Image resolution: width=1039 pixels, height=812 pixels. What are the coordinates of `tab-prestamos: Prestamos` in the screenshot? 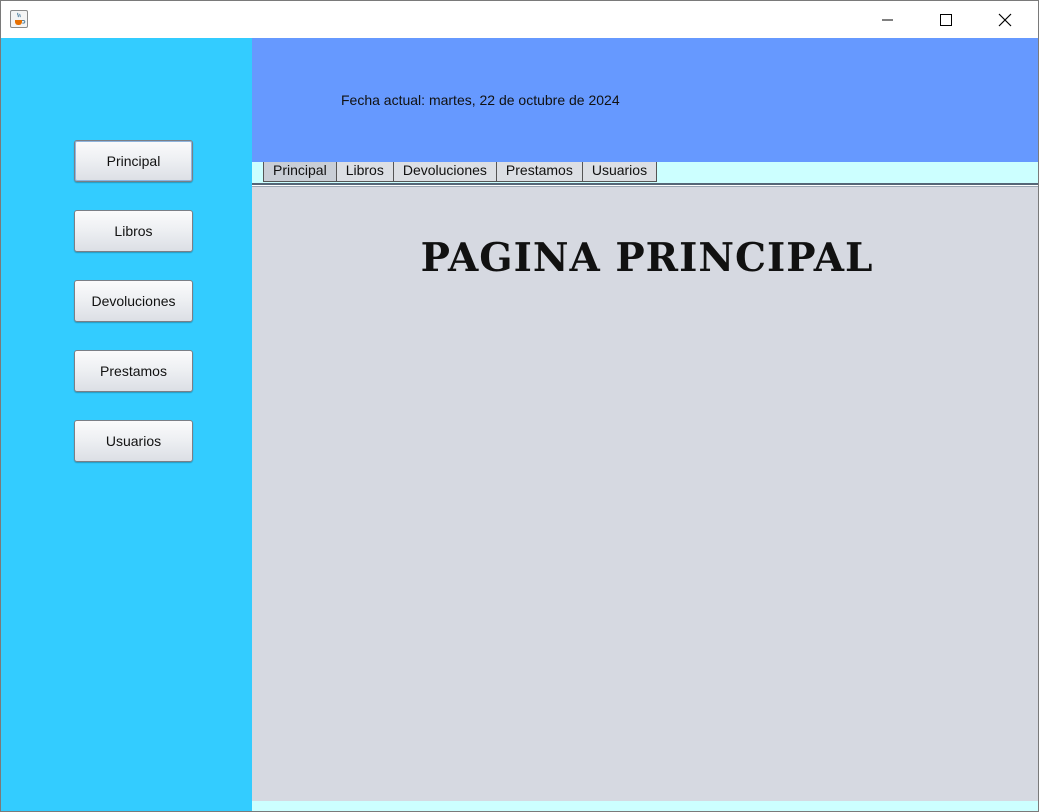 It's located at (539, 172).